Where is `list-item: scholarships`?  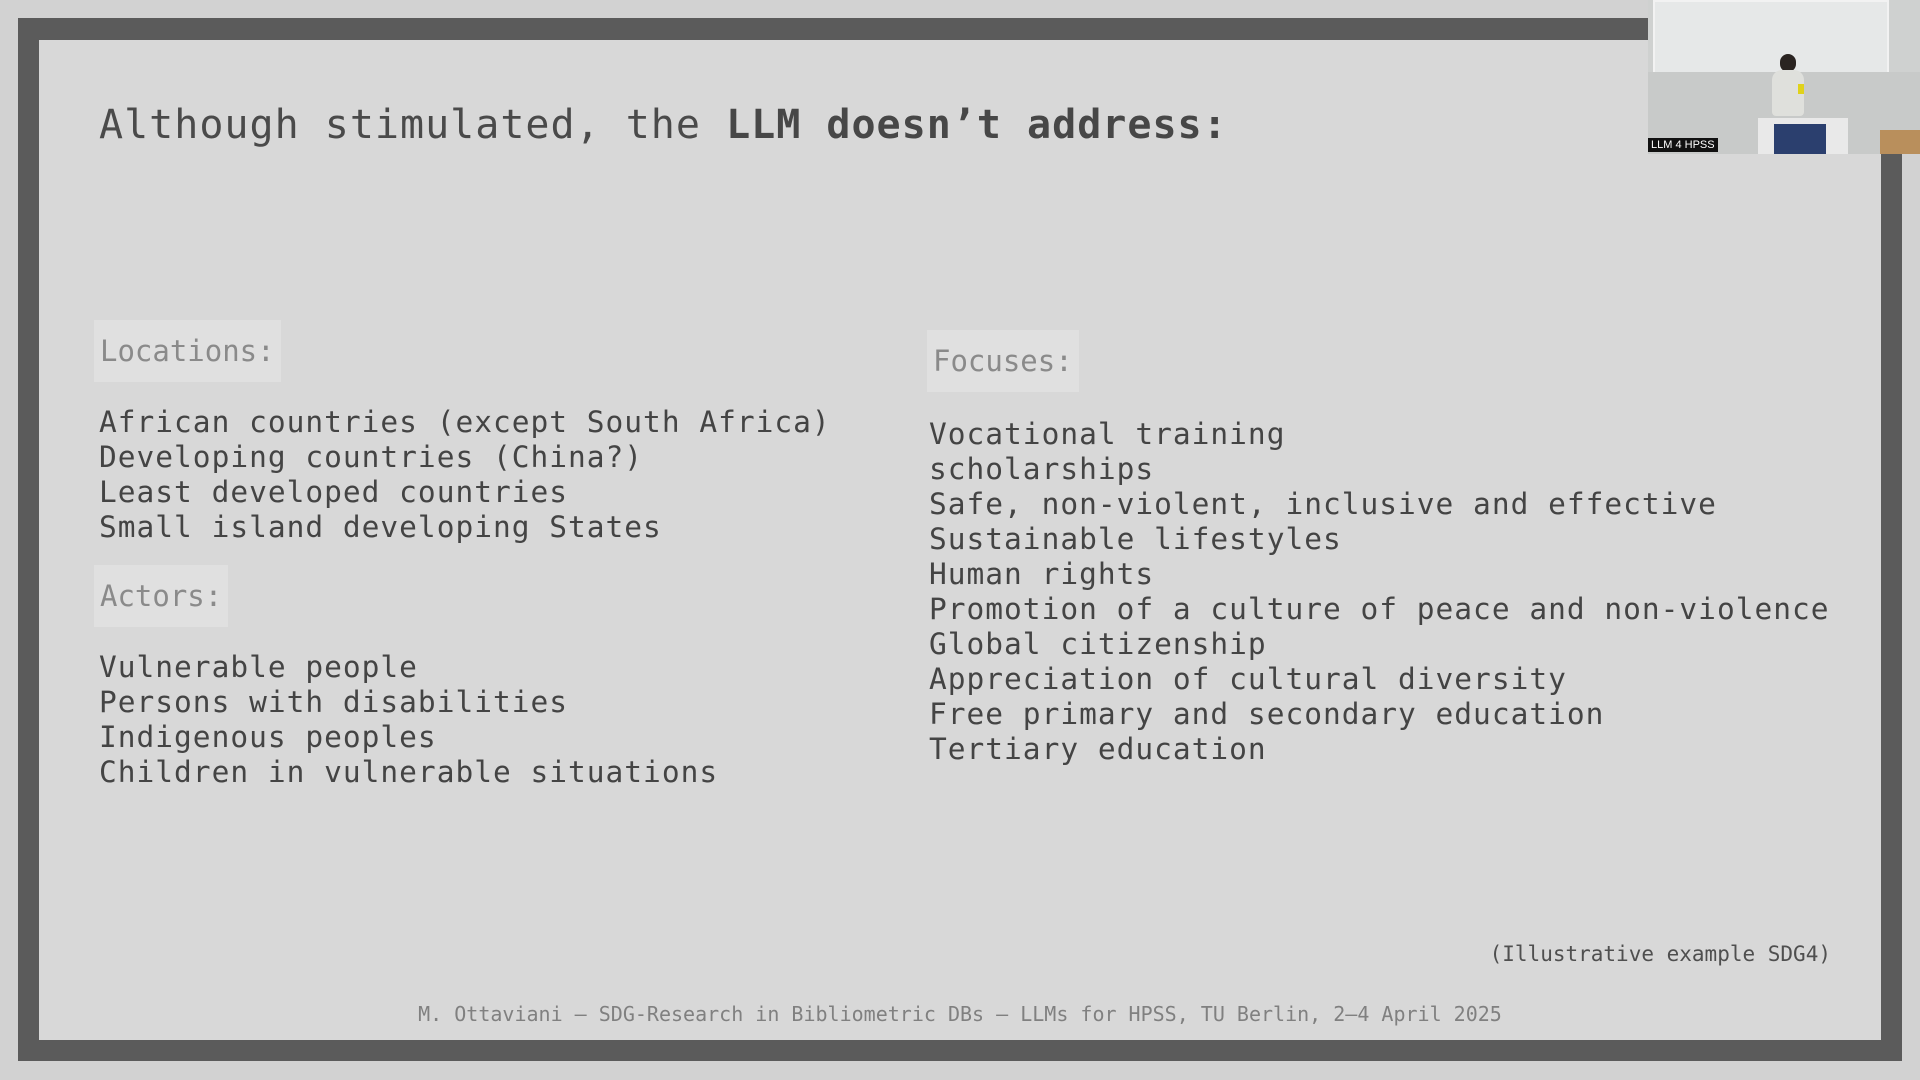 list-item: scholarships is located at coordinates (1042, 469).